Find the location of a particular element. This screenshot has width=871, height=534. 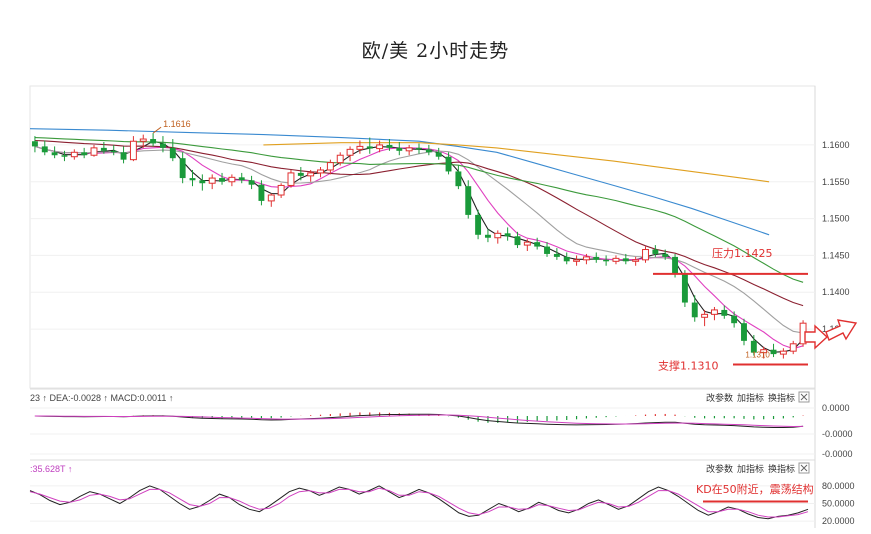

kd-annotation: KD在50附近，震荡结构 is located at coordinates (755, 489).